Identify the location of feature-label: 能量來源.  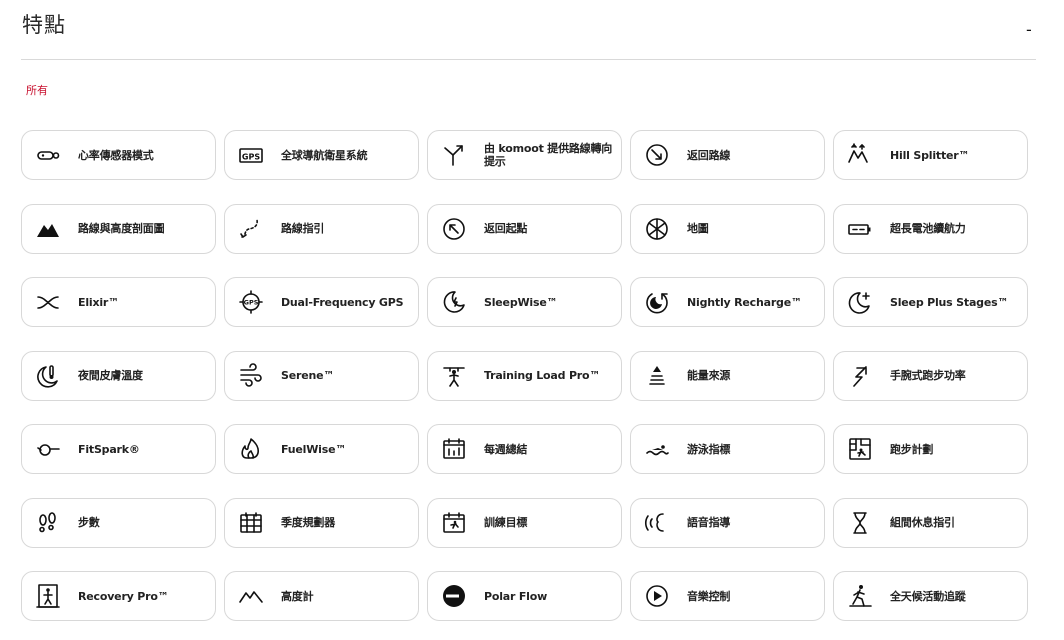
(709, 375).